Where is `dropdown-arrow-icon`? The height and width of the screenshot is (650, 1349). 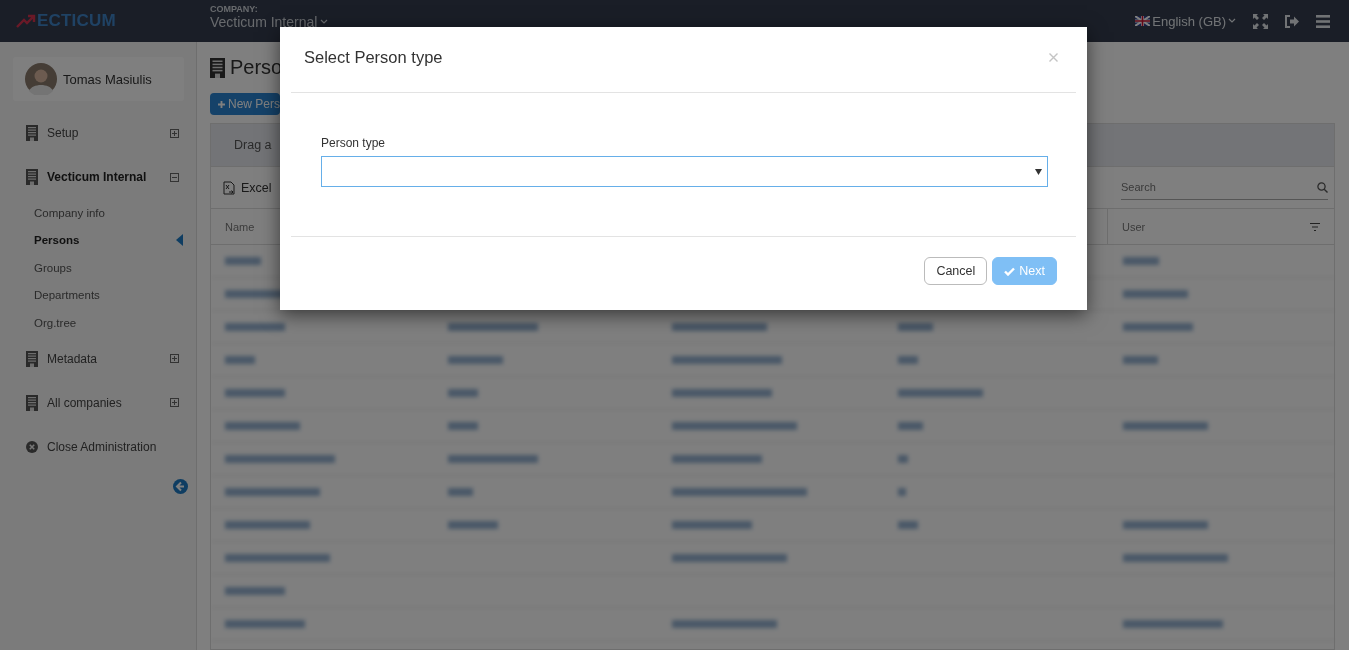 dropdown-arrow-icon is located at coordinates (1038, 171).